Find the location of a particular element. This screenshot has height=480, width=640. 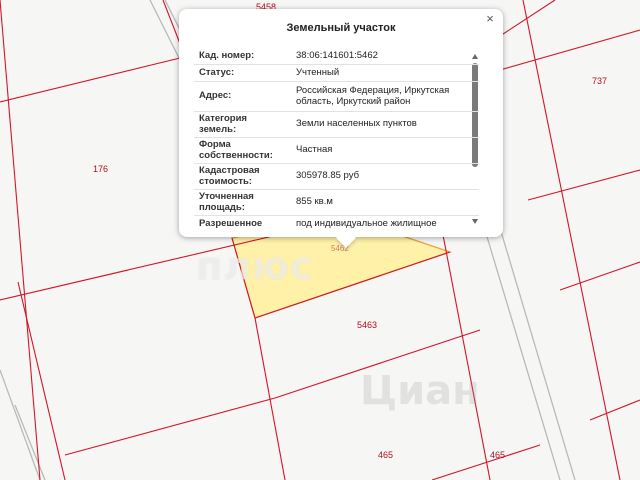

table-row: Кадастровая стоимость: 305978.85 руб is located at coordinates (336, 176).